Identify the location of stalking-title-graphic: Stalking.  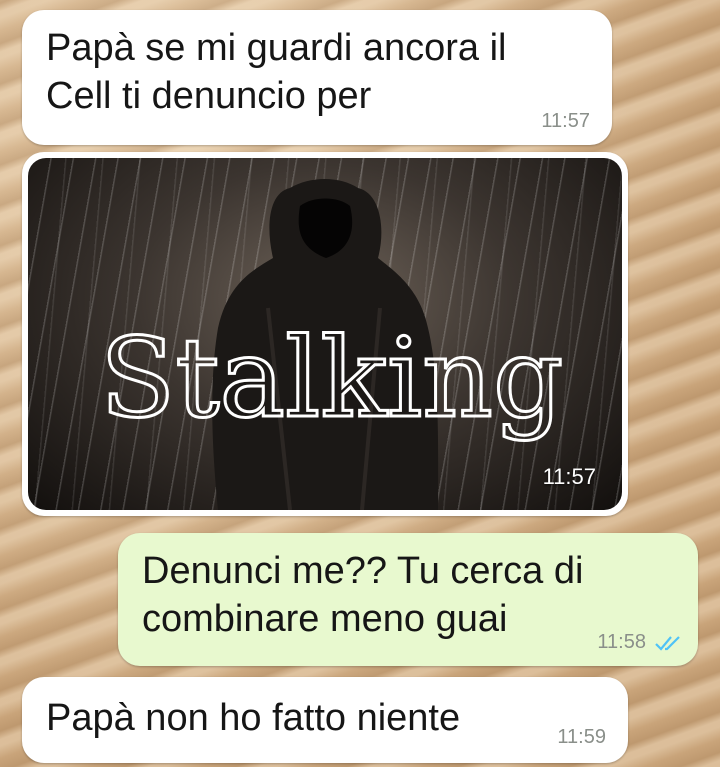
(332, 378).